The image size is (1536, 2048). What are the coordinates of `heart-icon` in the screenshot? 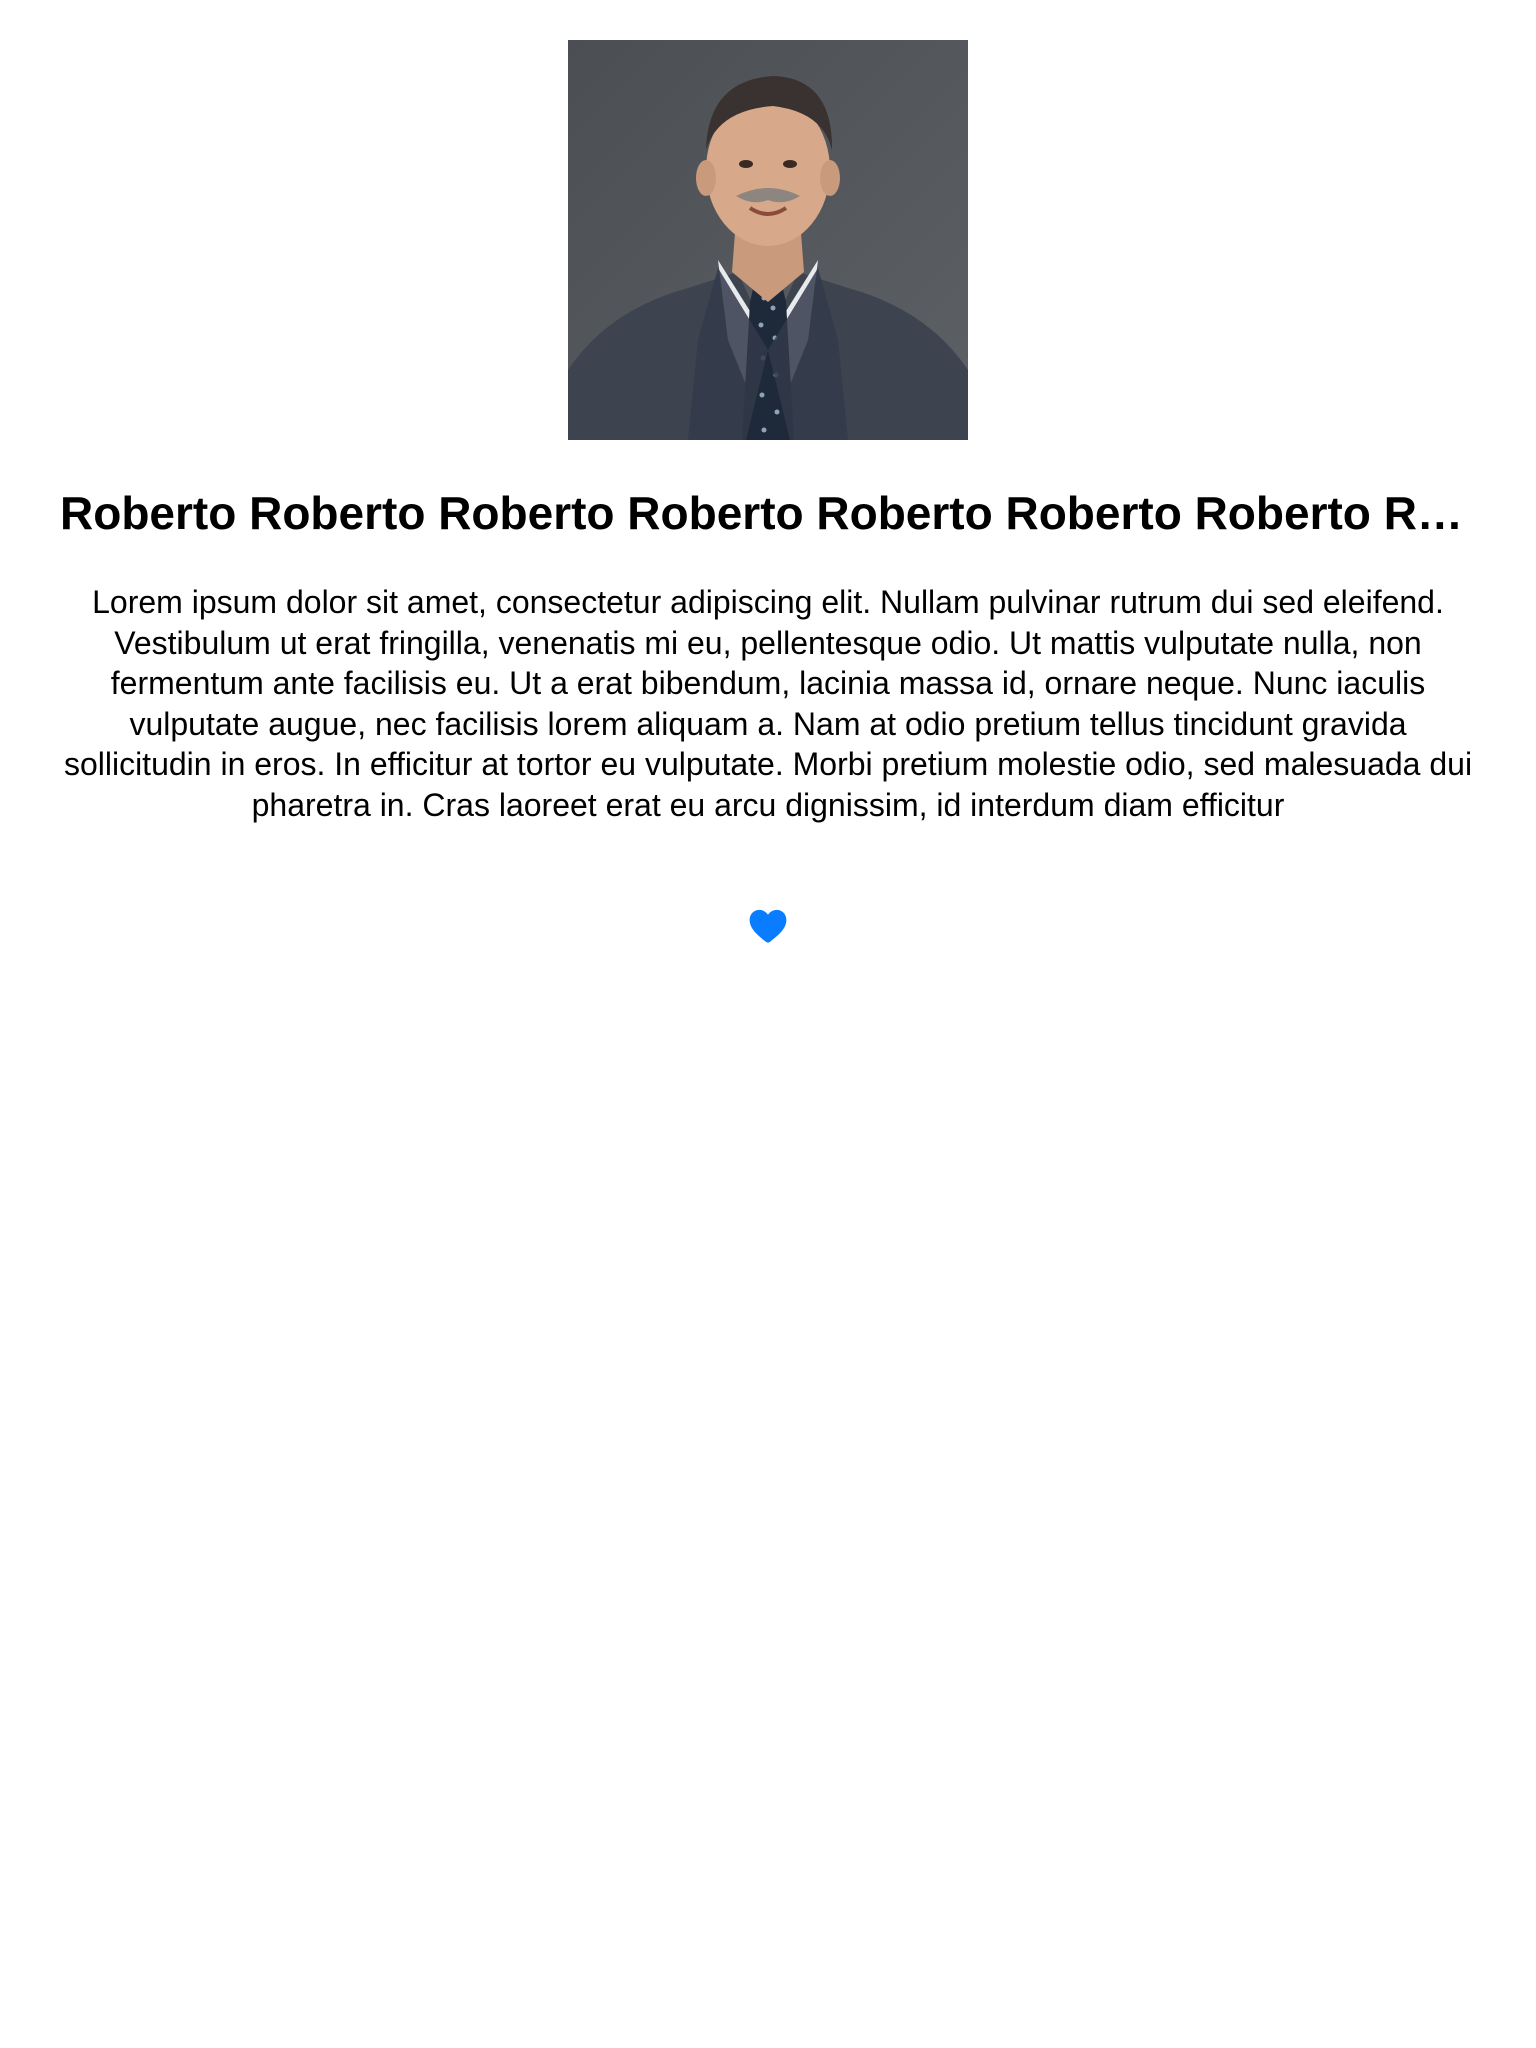 It's located at (768, 926).